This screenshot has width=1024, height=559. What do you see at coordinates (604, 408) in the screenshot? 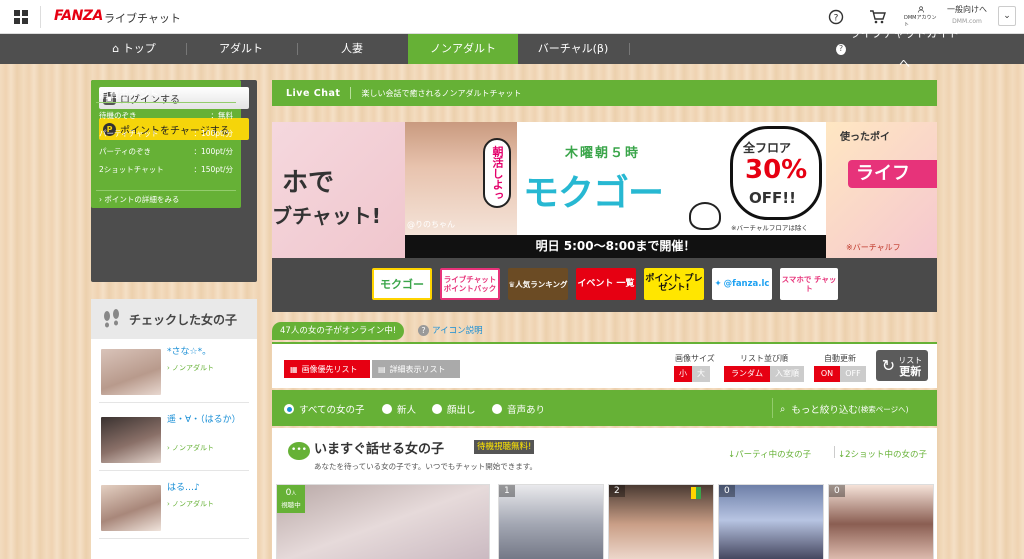
I see `filter-bar: すべての女の子 新人 顔出し 音声あり ⌕ もっと絞り込む (検索ページへ)` at bounding box center [604, 408].